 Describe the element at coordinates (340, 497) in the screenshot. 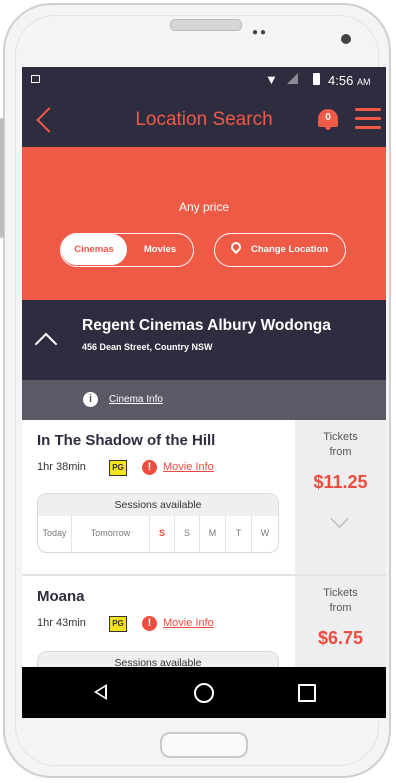

I see `ticket-panel: Tickets from $11.25` at that location.